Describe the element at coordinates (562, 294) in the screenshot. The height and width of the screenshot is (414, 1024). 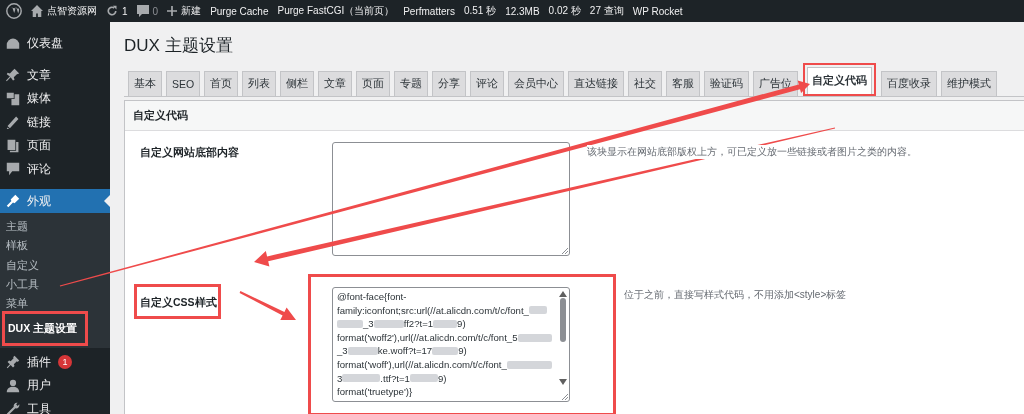
I see `scroll-up-icon` at that location.